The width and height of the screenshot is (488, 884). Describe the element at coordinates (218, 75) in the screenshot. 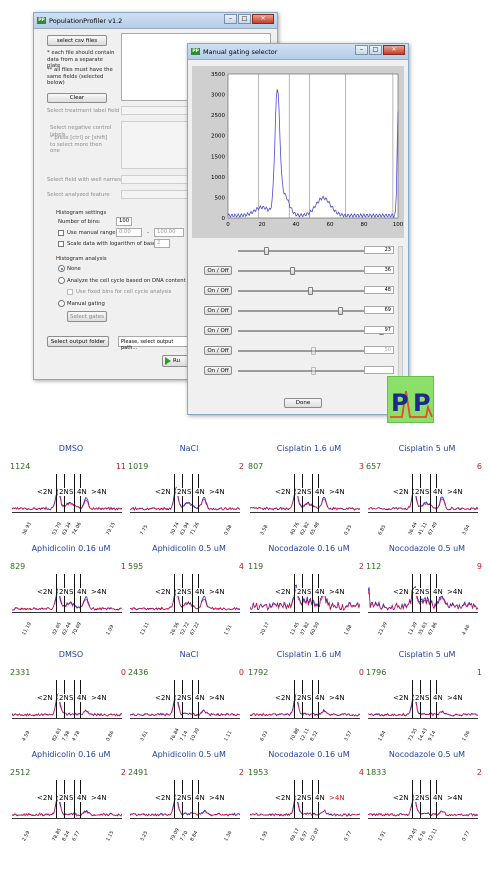

I see `y-tick-label: 3500` at that location.